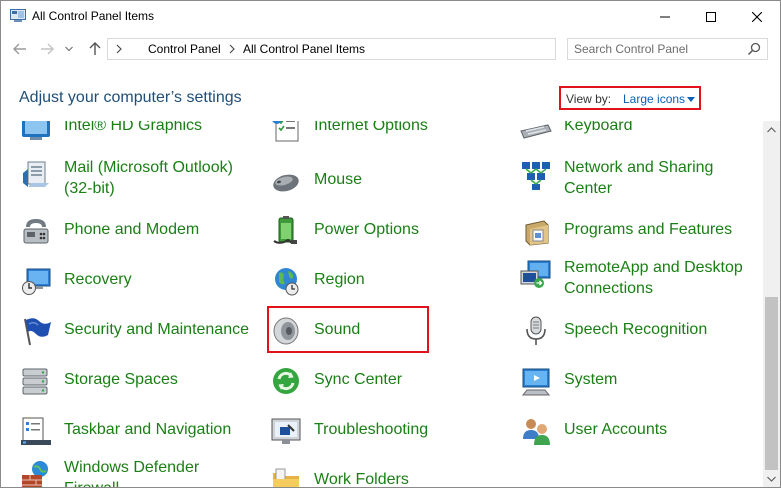  I want to click on item-label: Recovery, so click(98, 279).